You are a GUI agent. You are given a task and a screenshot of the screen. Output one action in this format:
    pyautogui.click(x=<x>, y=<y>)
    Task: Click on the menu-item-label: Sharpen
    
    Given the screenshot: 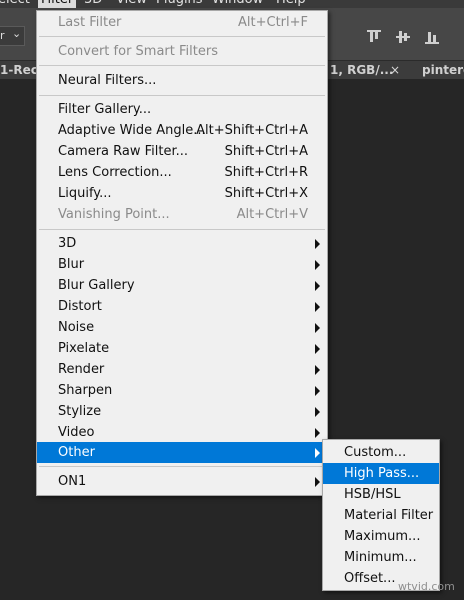 What is the action you would take?
    pyautogui.click(x=85, y=390)
    